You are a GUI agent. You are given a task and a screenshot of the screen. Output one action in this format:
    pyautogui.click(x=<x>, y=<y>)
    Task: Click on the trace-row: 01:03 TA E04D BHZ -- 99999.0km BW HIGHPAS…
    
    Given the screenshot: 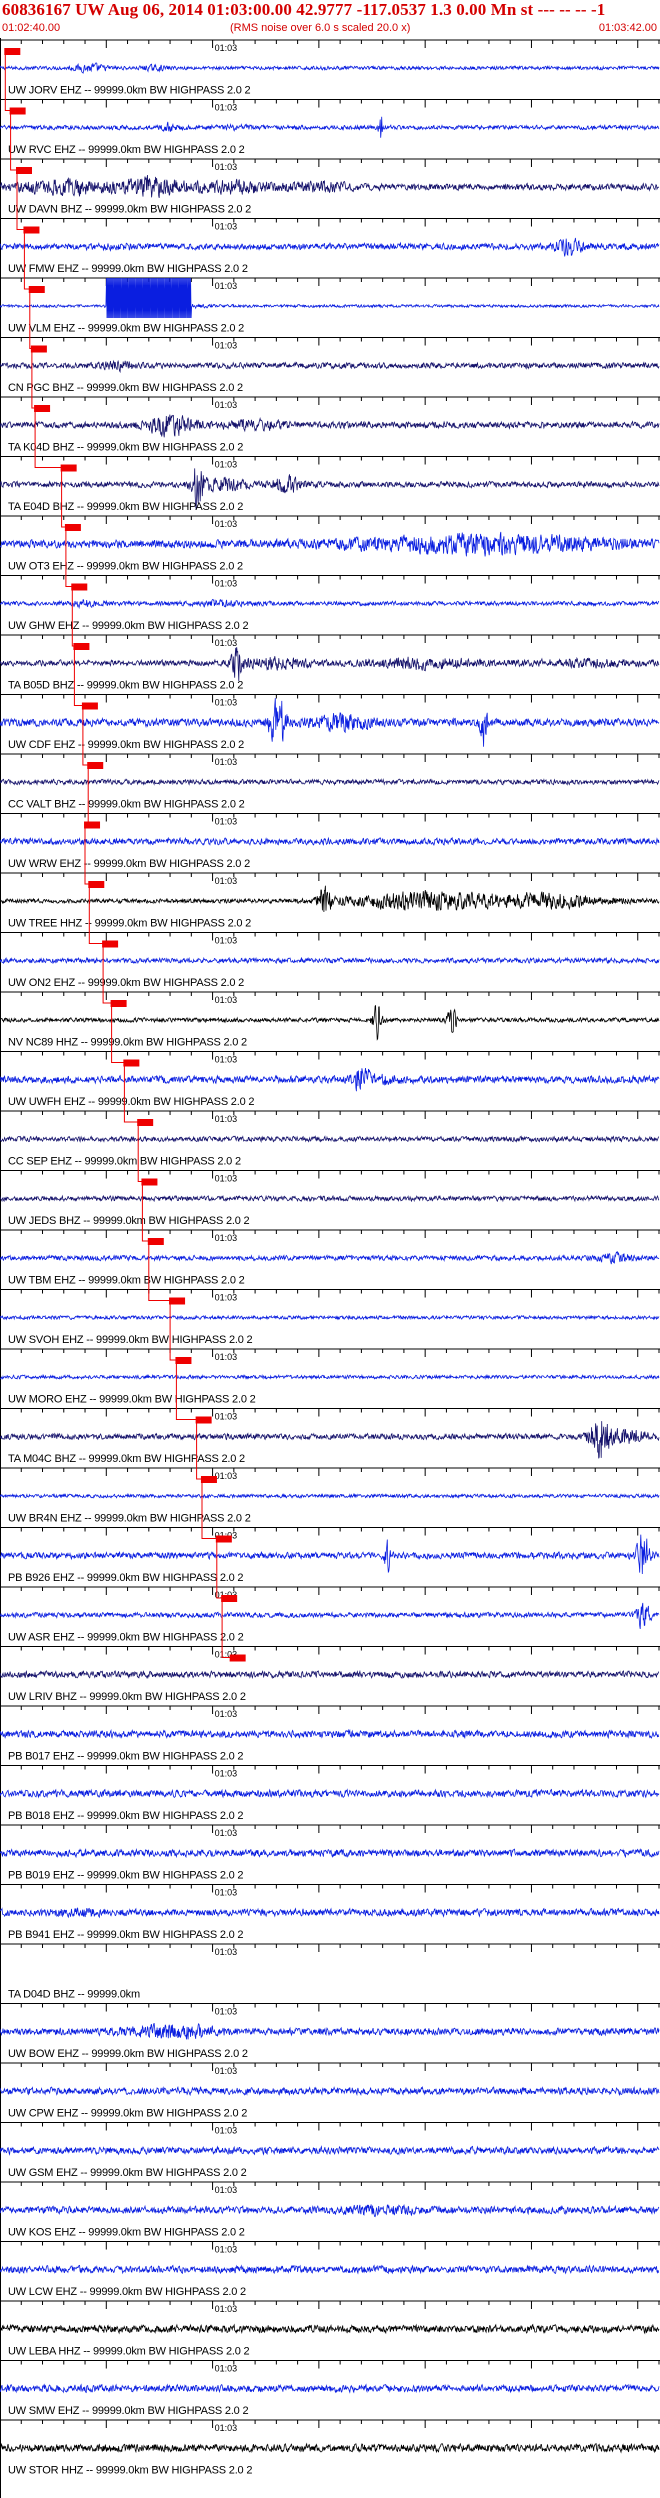 What is the action you would take?
    pyautogui.click(x=330, y=484)
    